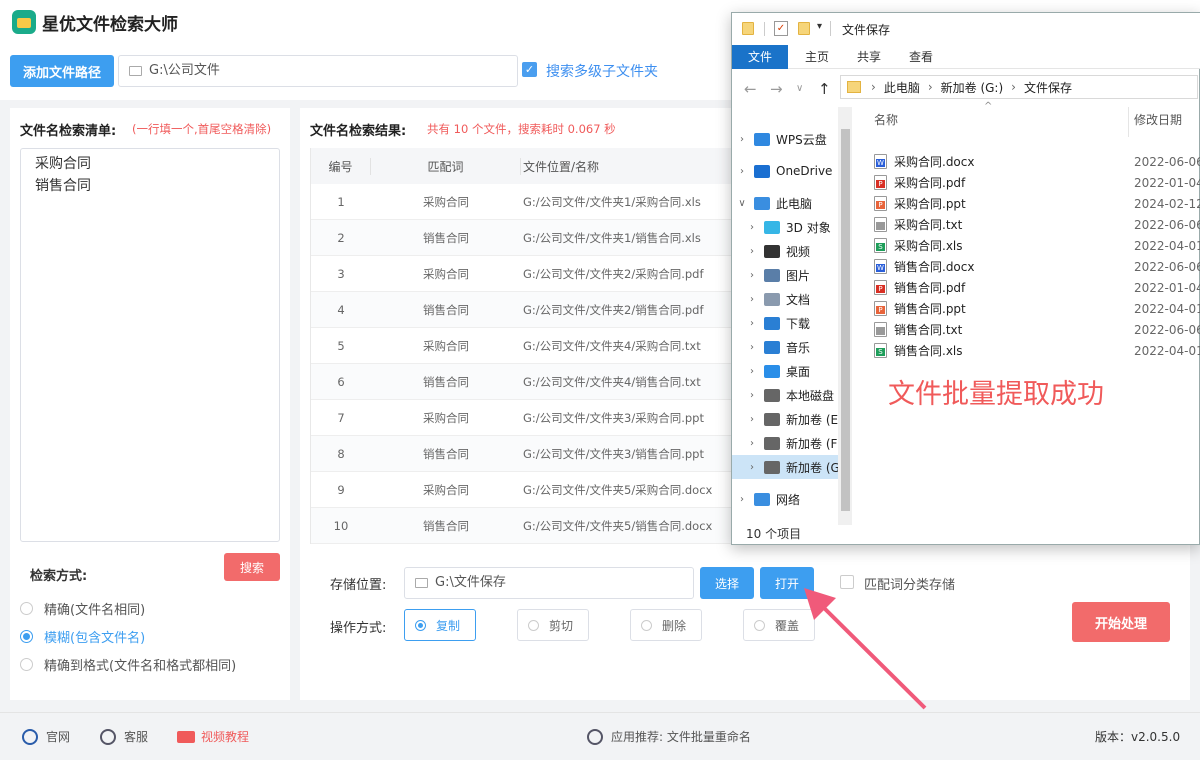 The width and height of the screenshot is (1200, 760). What do you see at coordinates (781, 28) in the screenshot?
I see `properties-icon: ✓` at bounding box center [781, 28].